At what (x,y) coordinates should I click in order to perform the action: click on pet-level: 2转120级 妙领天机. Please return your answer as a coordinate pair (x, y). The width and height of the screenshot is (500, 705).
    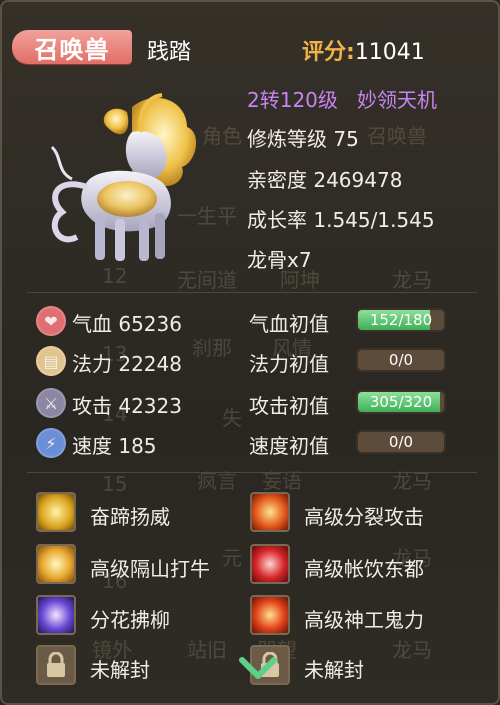
    Looking at the image, I should click on (342, 98).